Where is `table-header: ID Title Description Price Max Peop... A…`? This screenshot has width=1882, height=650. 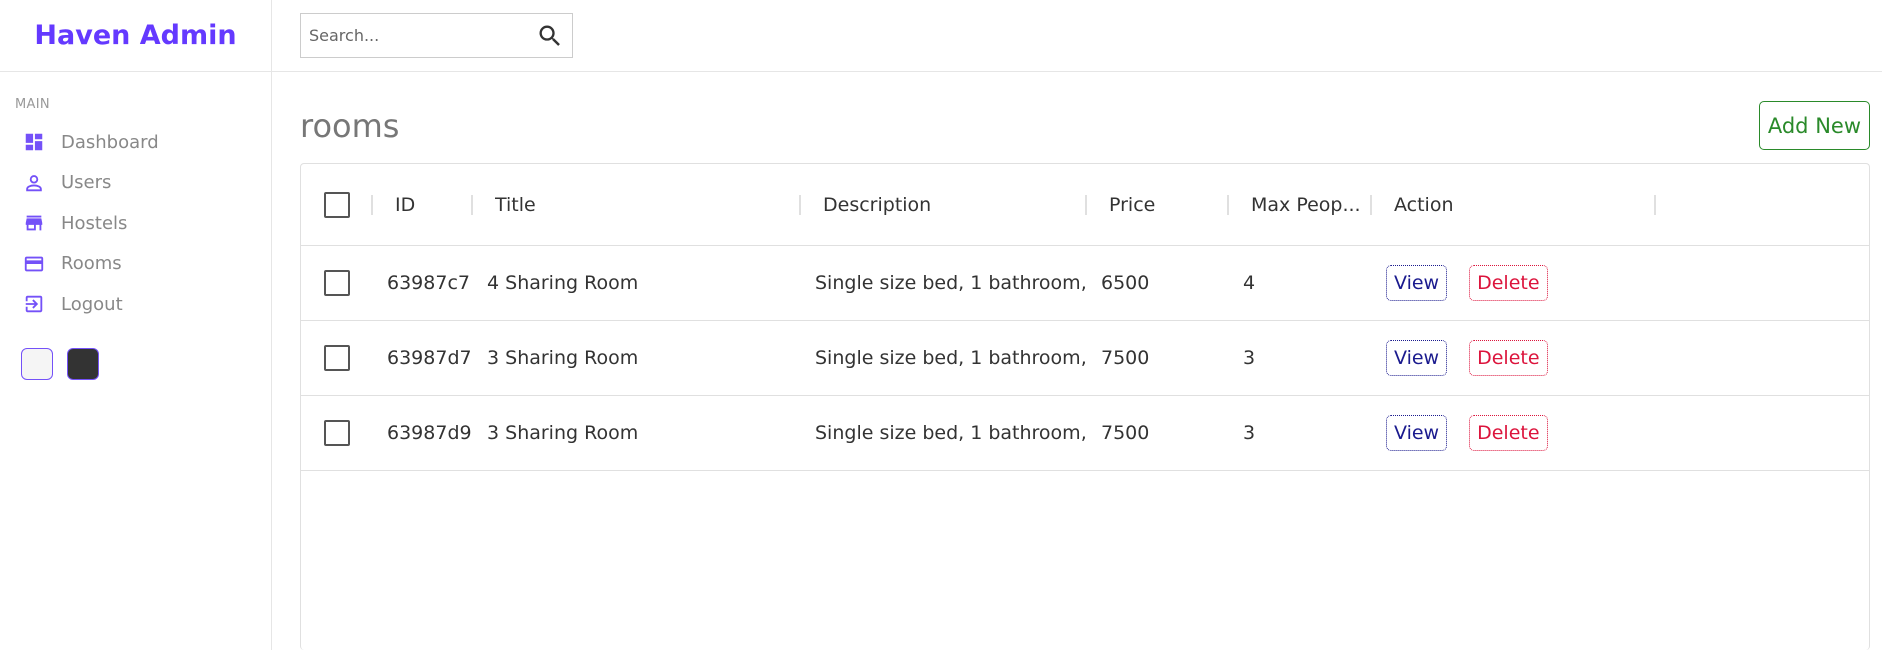
table-header: ID Title Description Price Max Peop... A… is located at coordinates (1085, 205).